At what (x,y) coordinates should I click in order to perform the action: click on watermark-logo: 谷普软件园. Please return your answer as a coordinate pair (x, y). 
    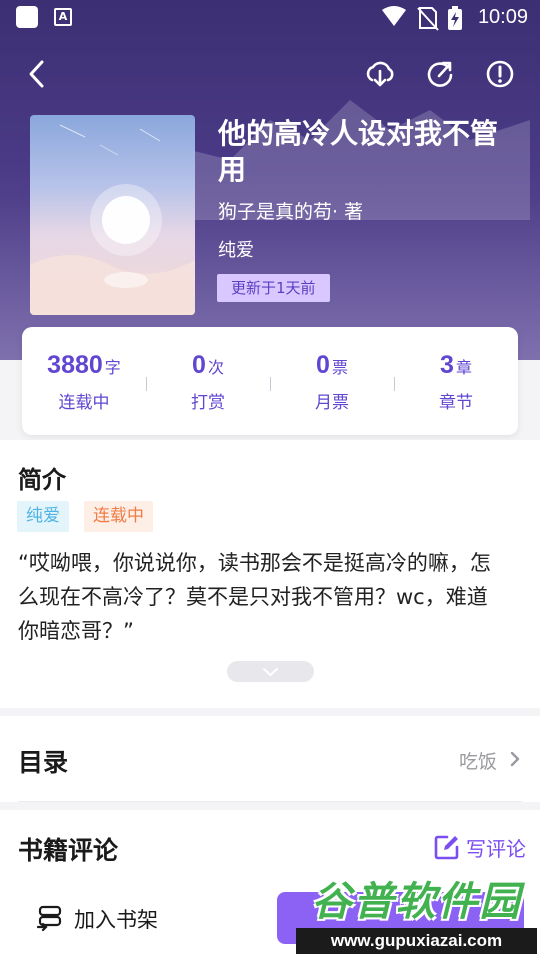
    Looking at the image, I should click on (416, 902).